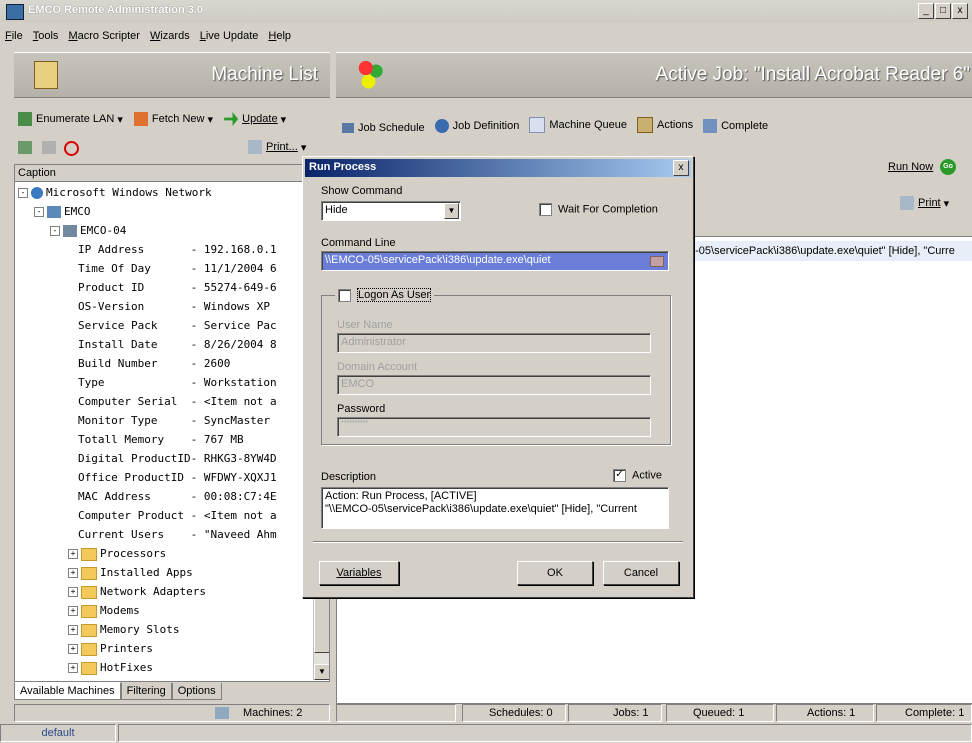  What do you see at coordinates (15, 12) in the screenshot?
I see `app-icon` at bounding box center [15, 12].